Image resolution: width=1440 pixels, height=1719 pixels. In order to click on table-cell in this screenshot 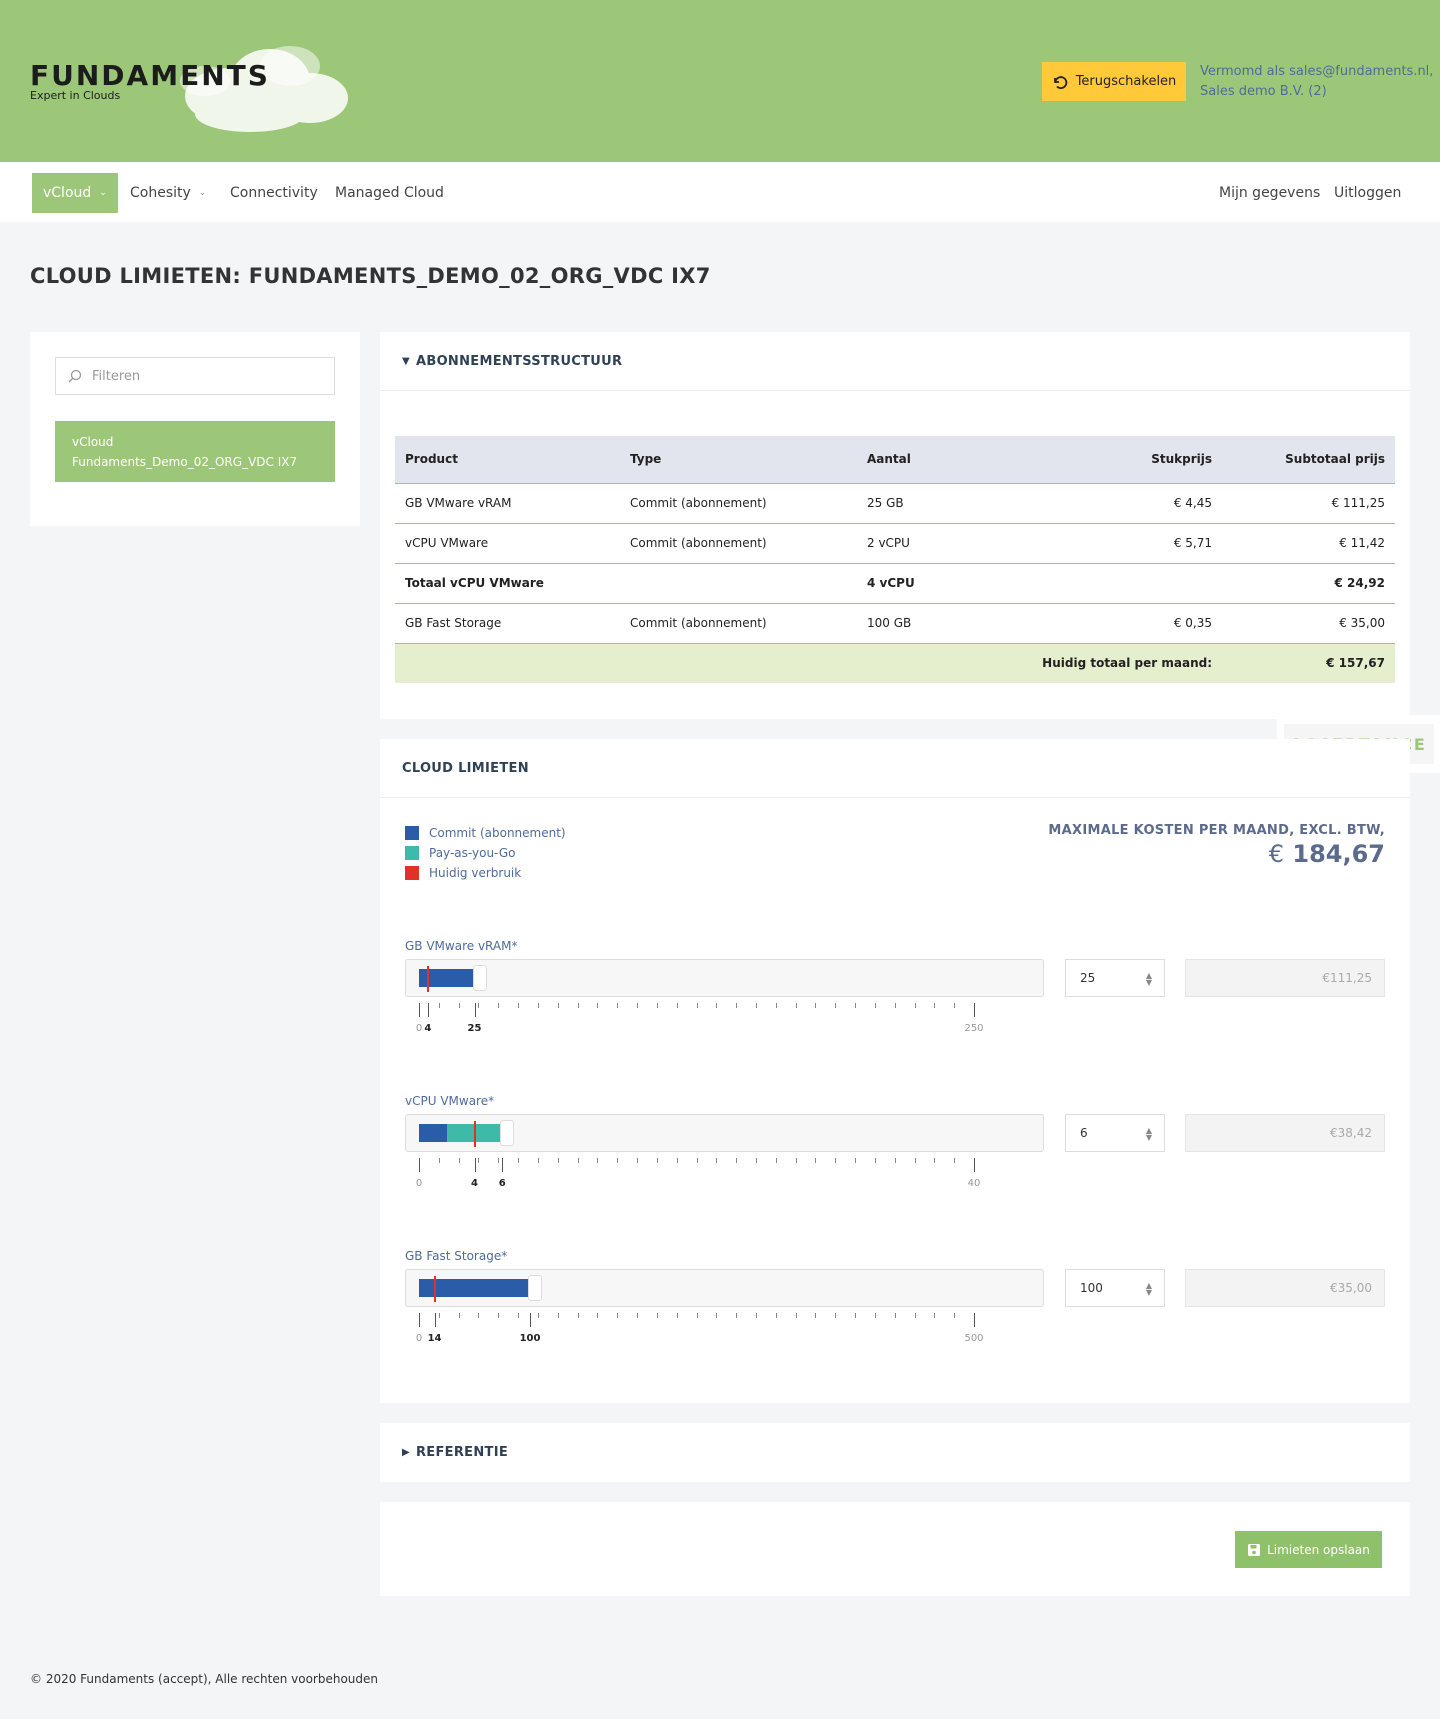, I will do `click(738, 583)`.